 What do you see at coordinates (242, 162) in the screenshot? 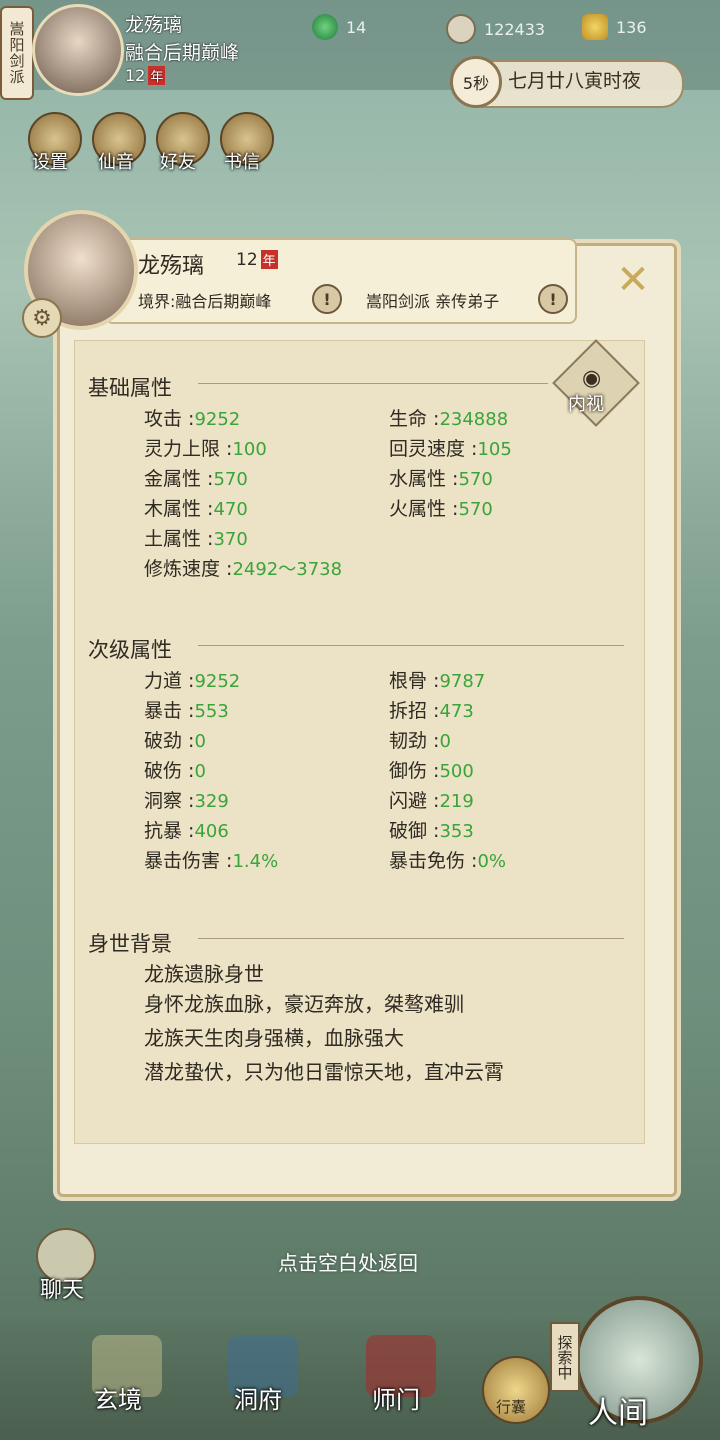
I see `mail-label: 书信` at bounding box center [242, 162].